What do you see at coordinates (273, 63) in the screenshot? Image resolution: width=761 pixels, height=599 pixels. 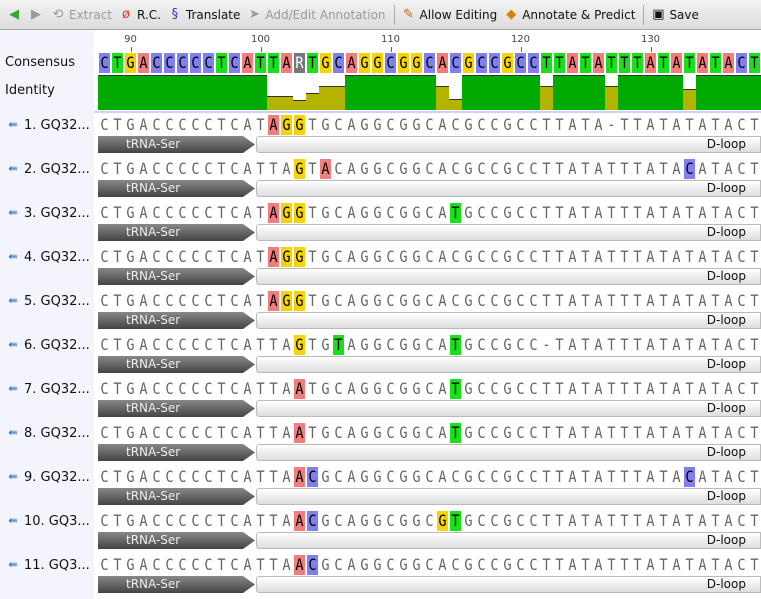 I see `consensus-base: T` at bounding box center [273, 63].